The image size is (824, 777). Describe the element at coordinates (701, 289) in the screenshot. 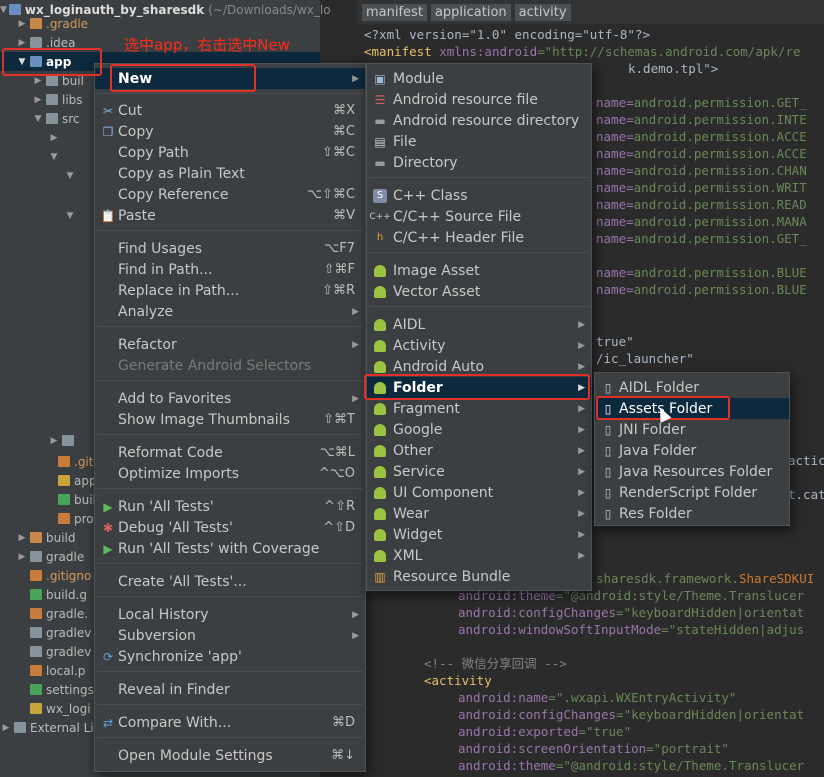

I see `permission-line: name=android.permission.BLUE` at that location.